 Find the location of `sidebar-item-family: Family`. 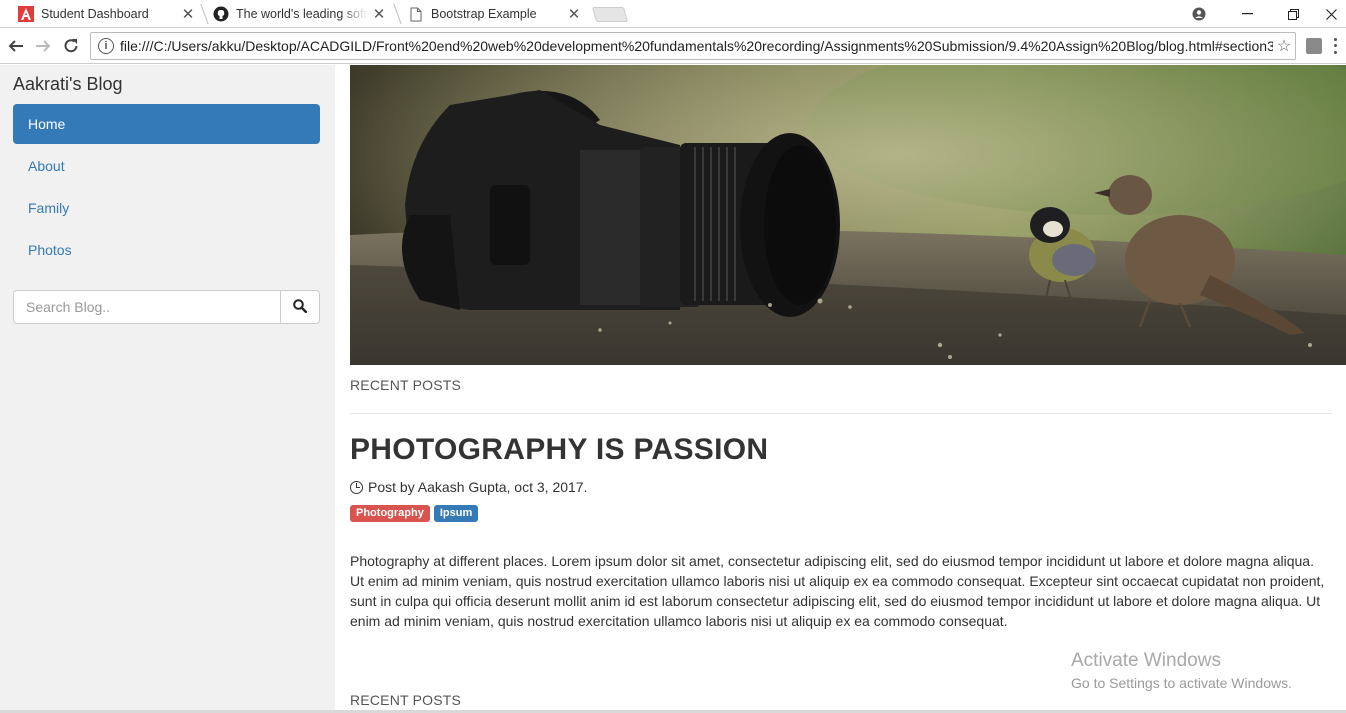

sidebar-item-family: Family is located at coordinates (166, 208).